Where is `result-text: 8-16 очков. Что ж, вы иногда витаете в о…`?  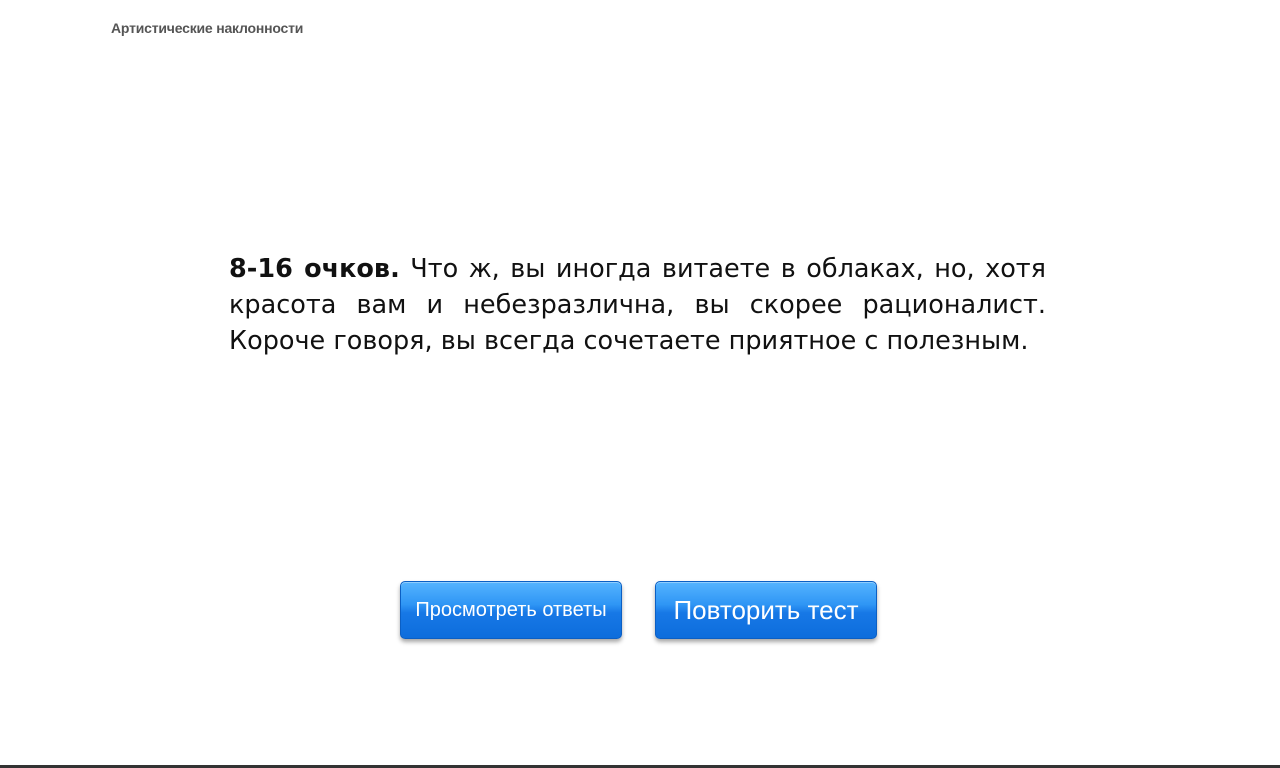 result-text: 8-16 очков. Что ж, вы иногда витаете в о… is located at coordinates (637, 305).